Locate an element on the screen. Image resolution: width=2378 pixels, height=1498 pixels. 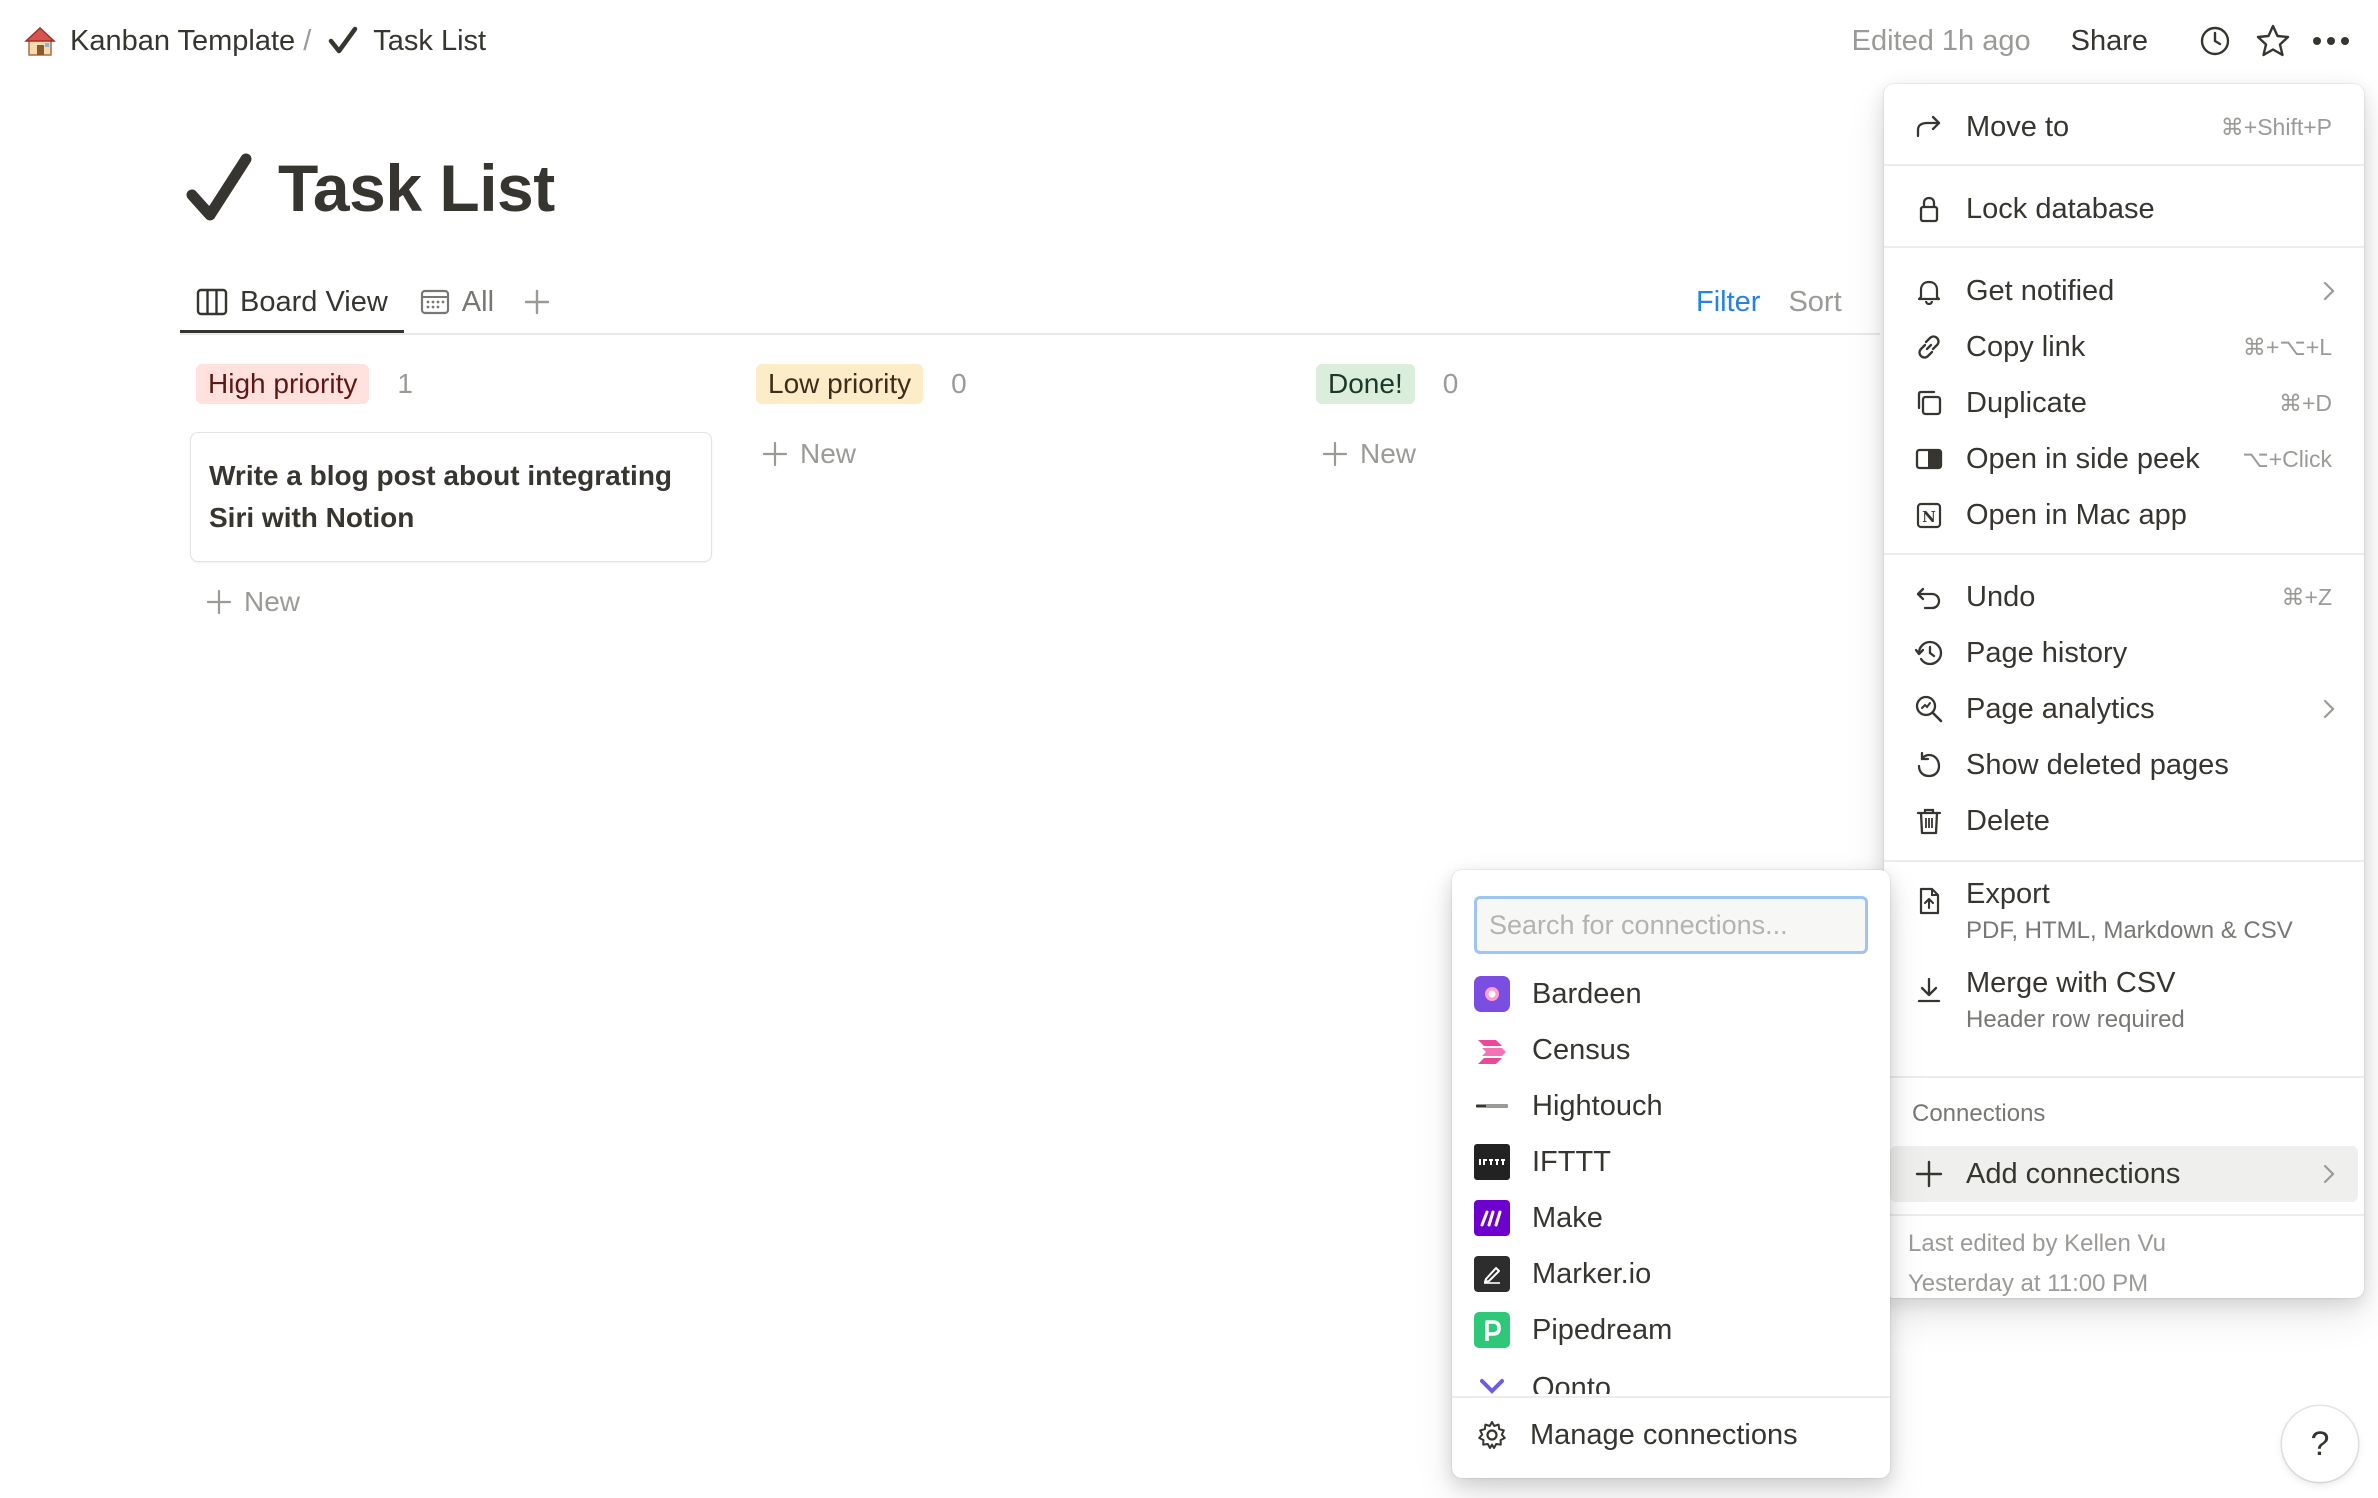
menu-item-duplicate: Duplicate ⌘+D is located at coordinates (2124, 403).